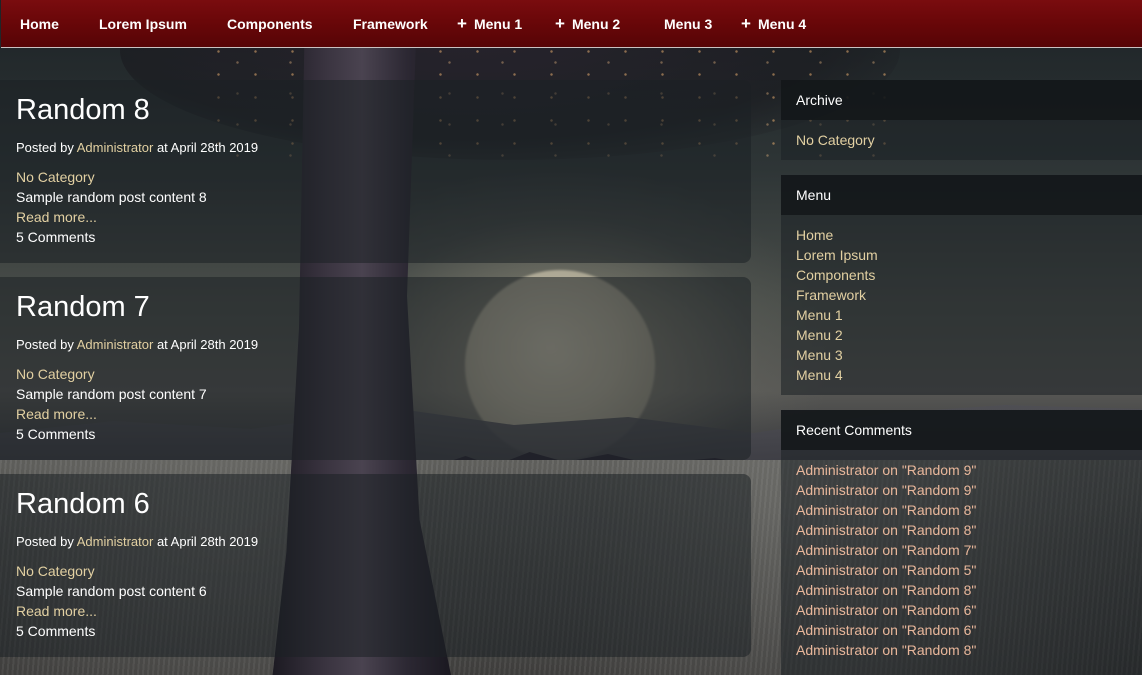 Image resolution: width=1142 pixels, height=675 pixels. I want to click on nav-item-home: Home, so click(39, 24).